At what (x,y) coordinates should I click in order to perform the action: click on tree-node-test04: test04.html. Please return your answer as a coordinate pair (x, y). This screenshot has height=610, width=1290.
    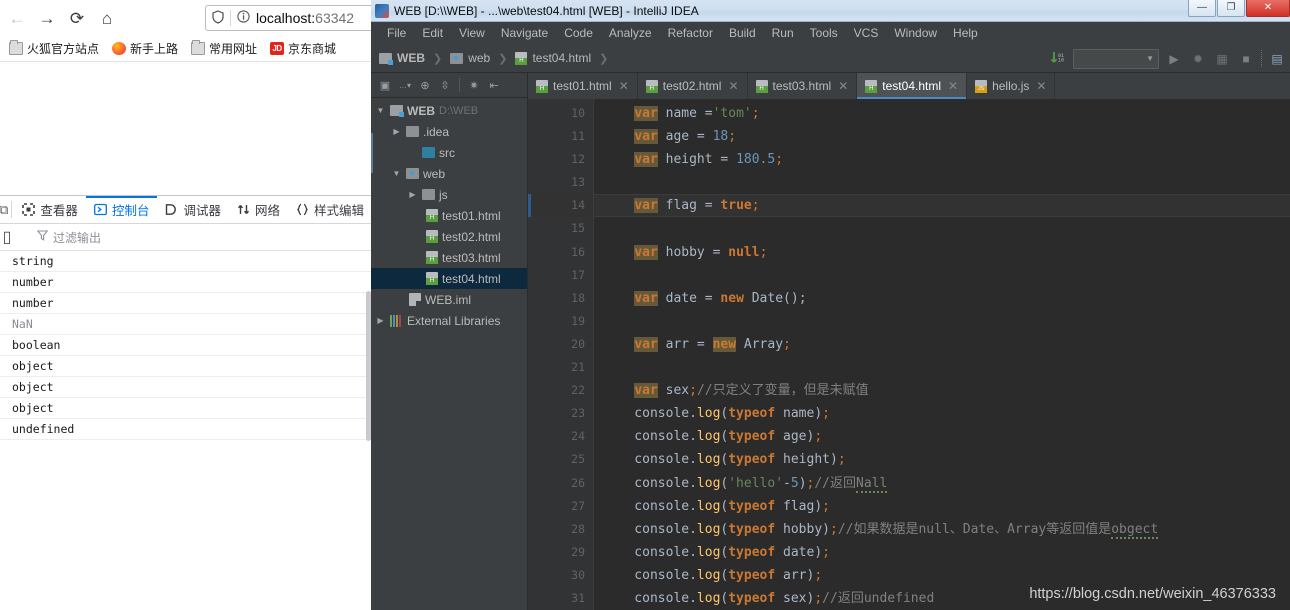
    Looking at the image, I should click on (449, 278).